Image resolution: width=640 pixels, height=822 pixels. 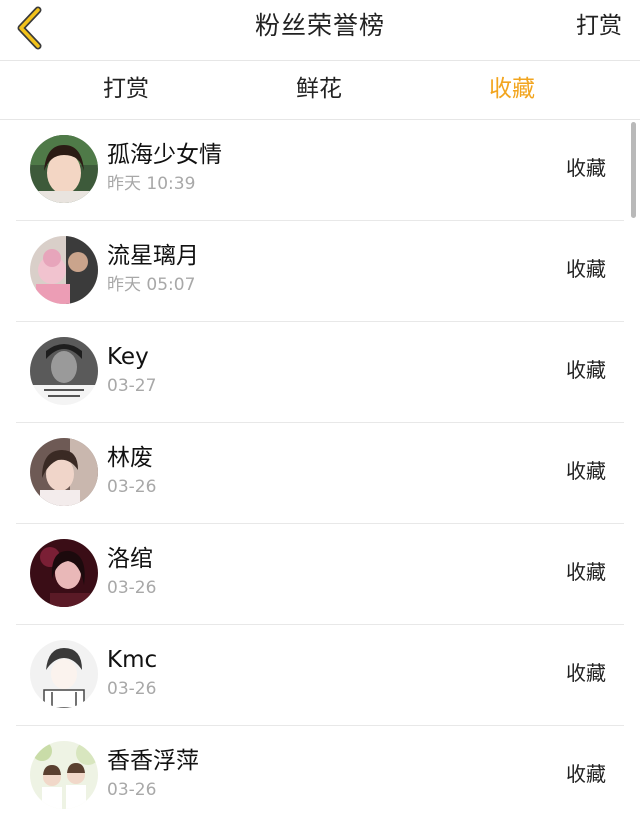 I want to click on fan-time: 03-27, so click(x=132, y=386).